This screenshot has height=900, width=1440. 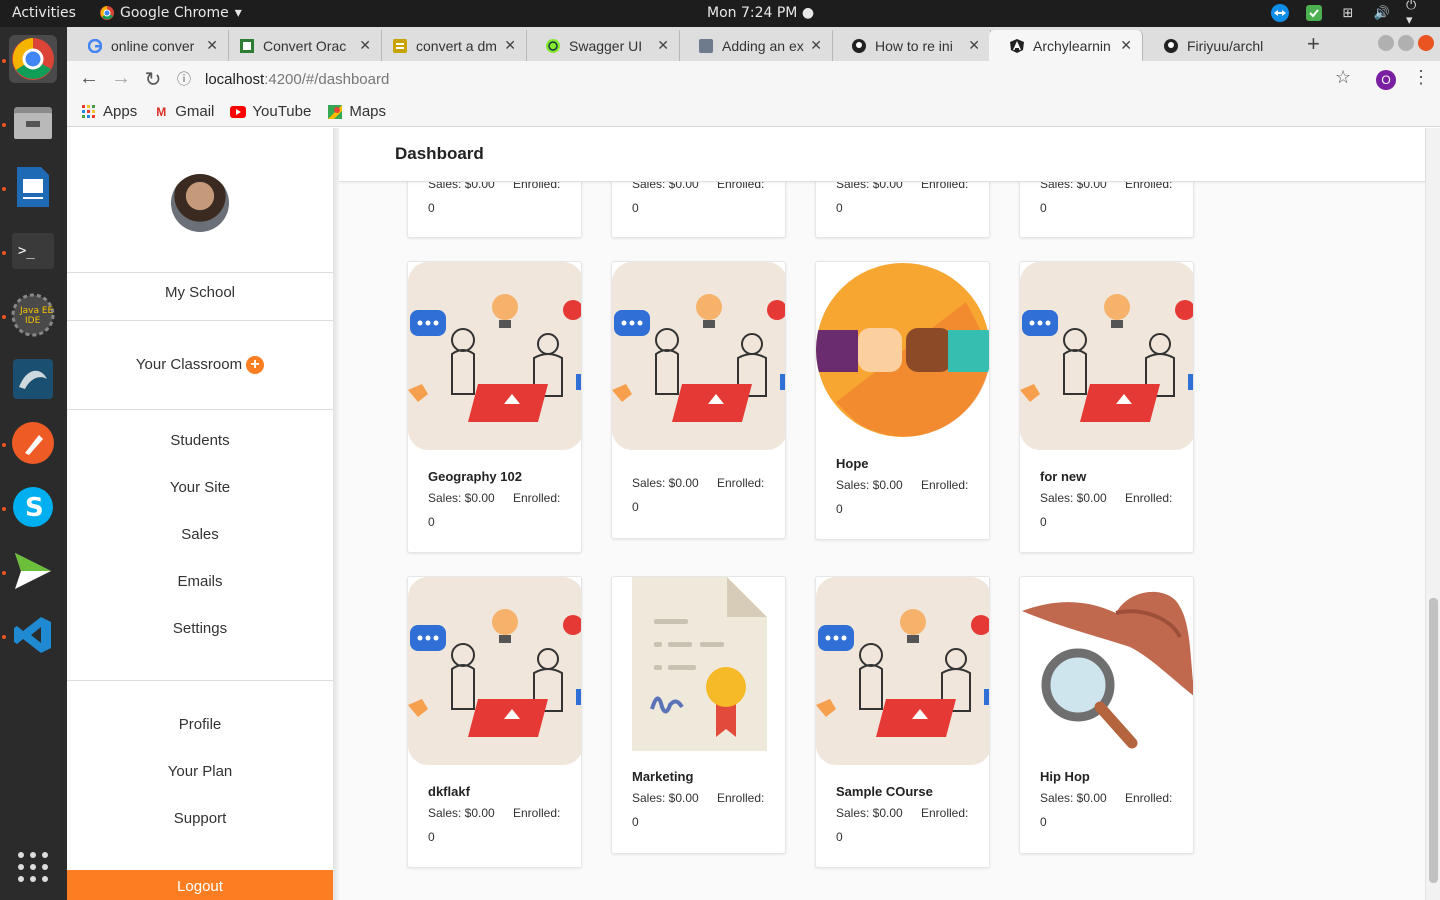 What do you see at coordinates (1225, 45) in the screenshot?
I see `tab-title: Firiyuu/archl` at bounding box center [1225, 45].